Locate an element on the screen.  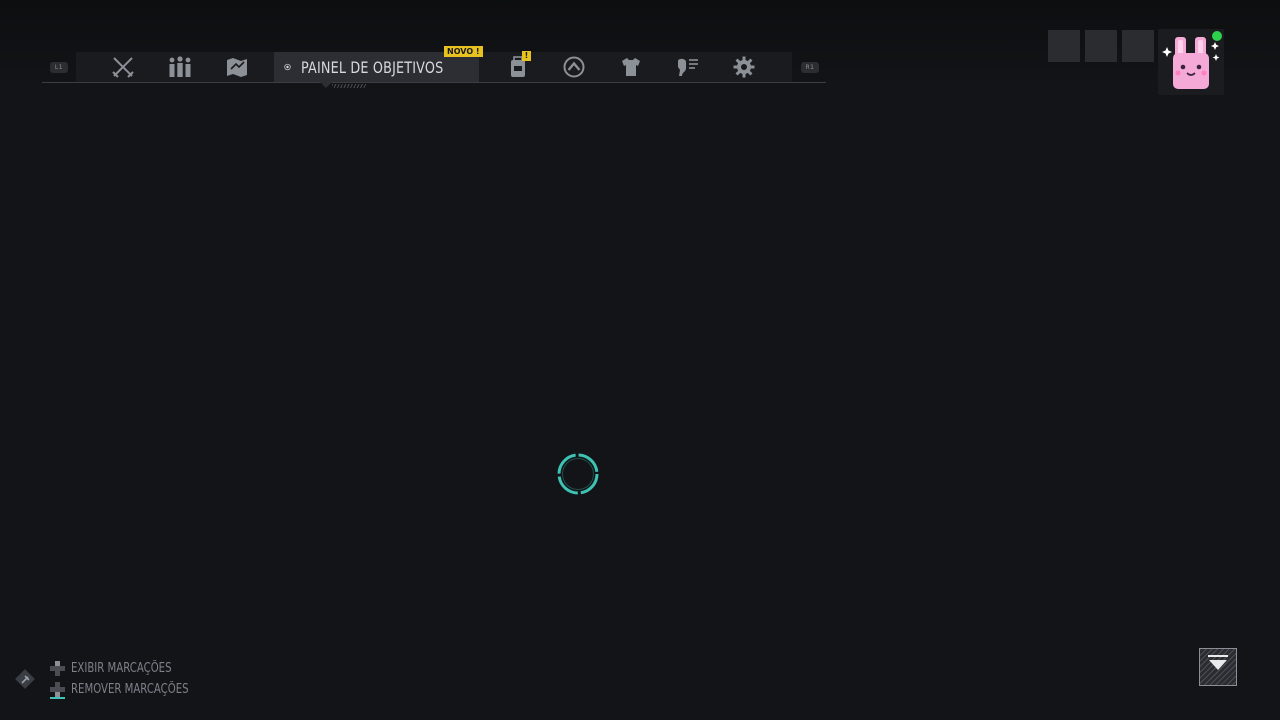
show-markers-row: EXIBIR MARCAÇÕES is located at coordinates (125, 668).